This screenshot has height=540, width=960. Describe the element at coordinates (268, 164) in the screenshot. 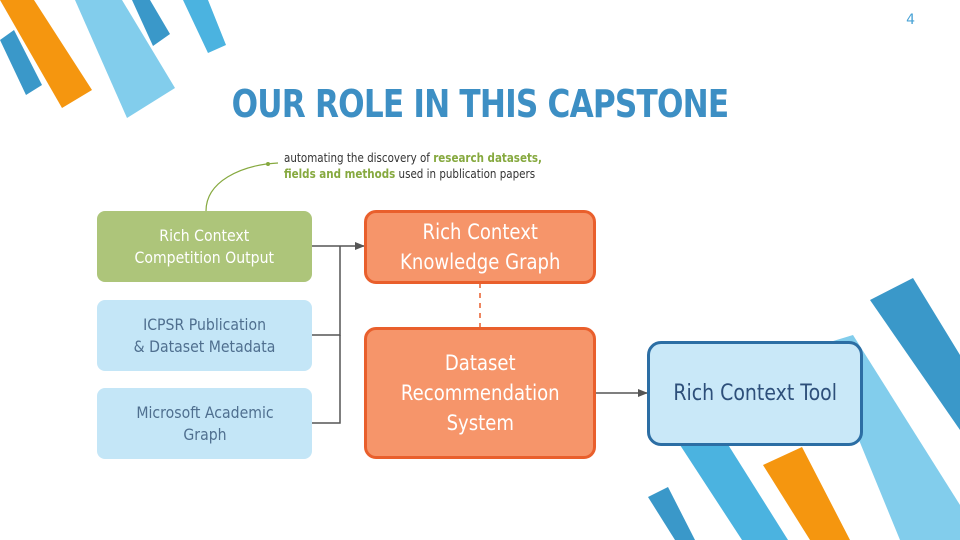

I see `annotation-callout-dot` at that location.